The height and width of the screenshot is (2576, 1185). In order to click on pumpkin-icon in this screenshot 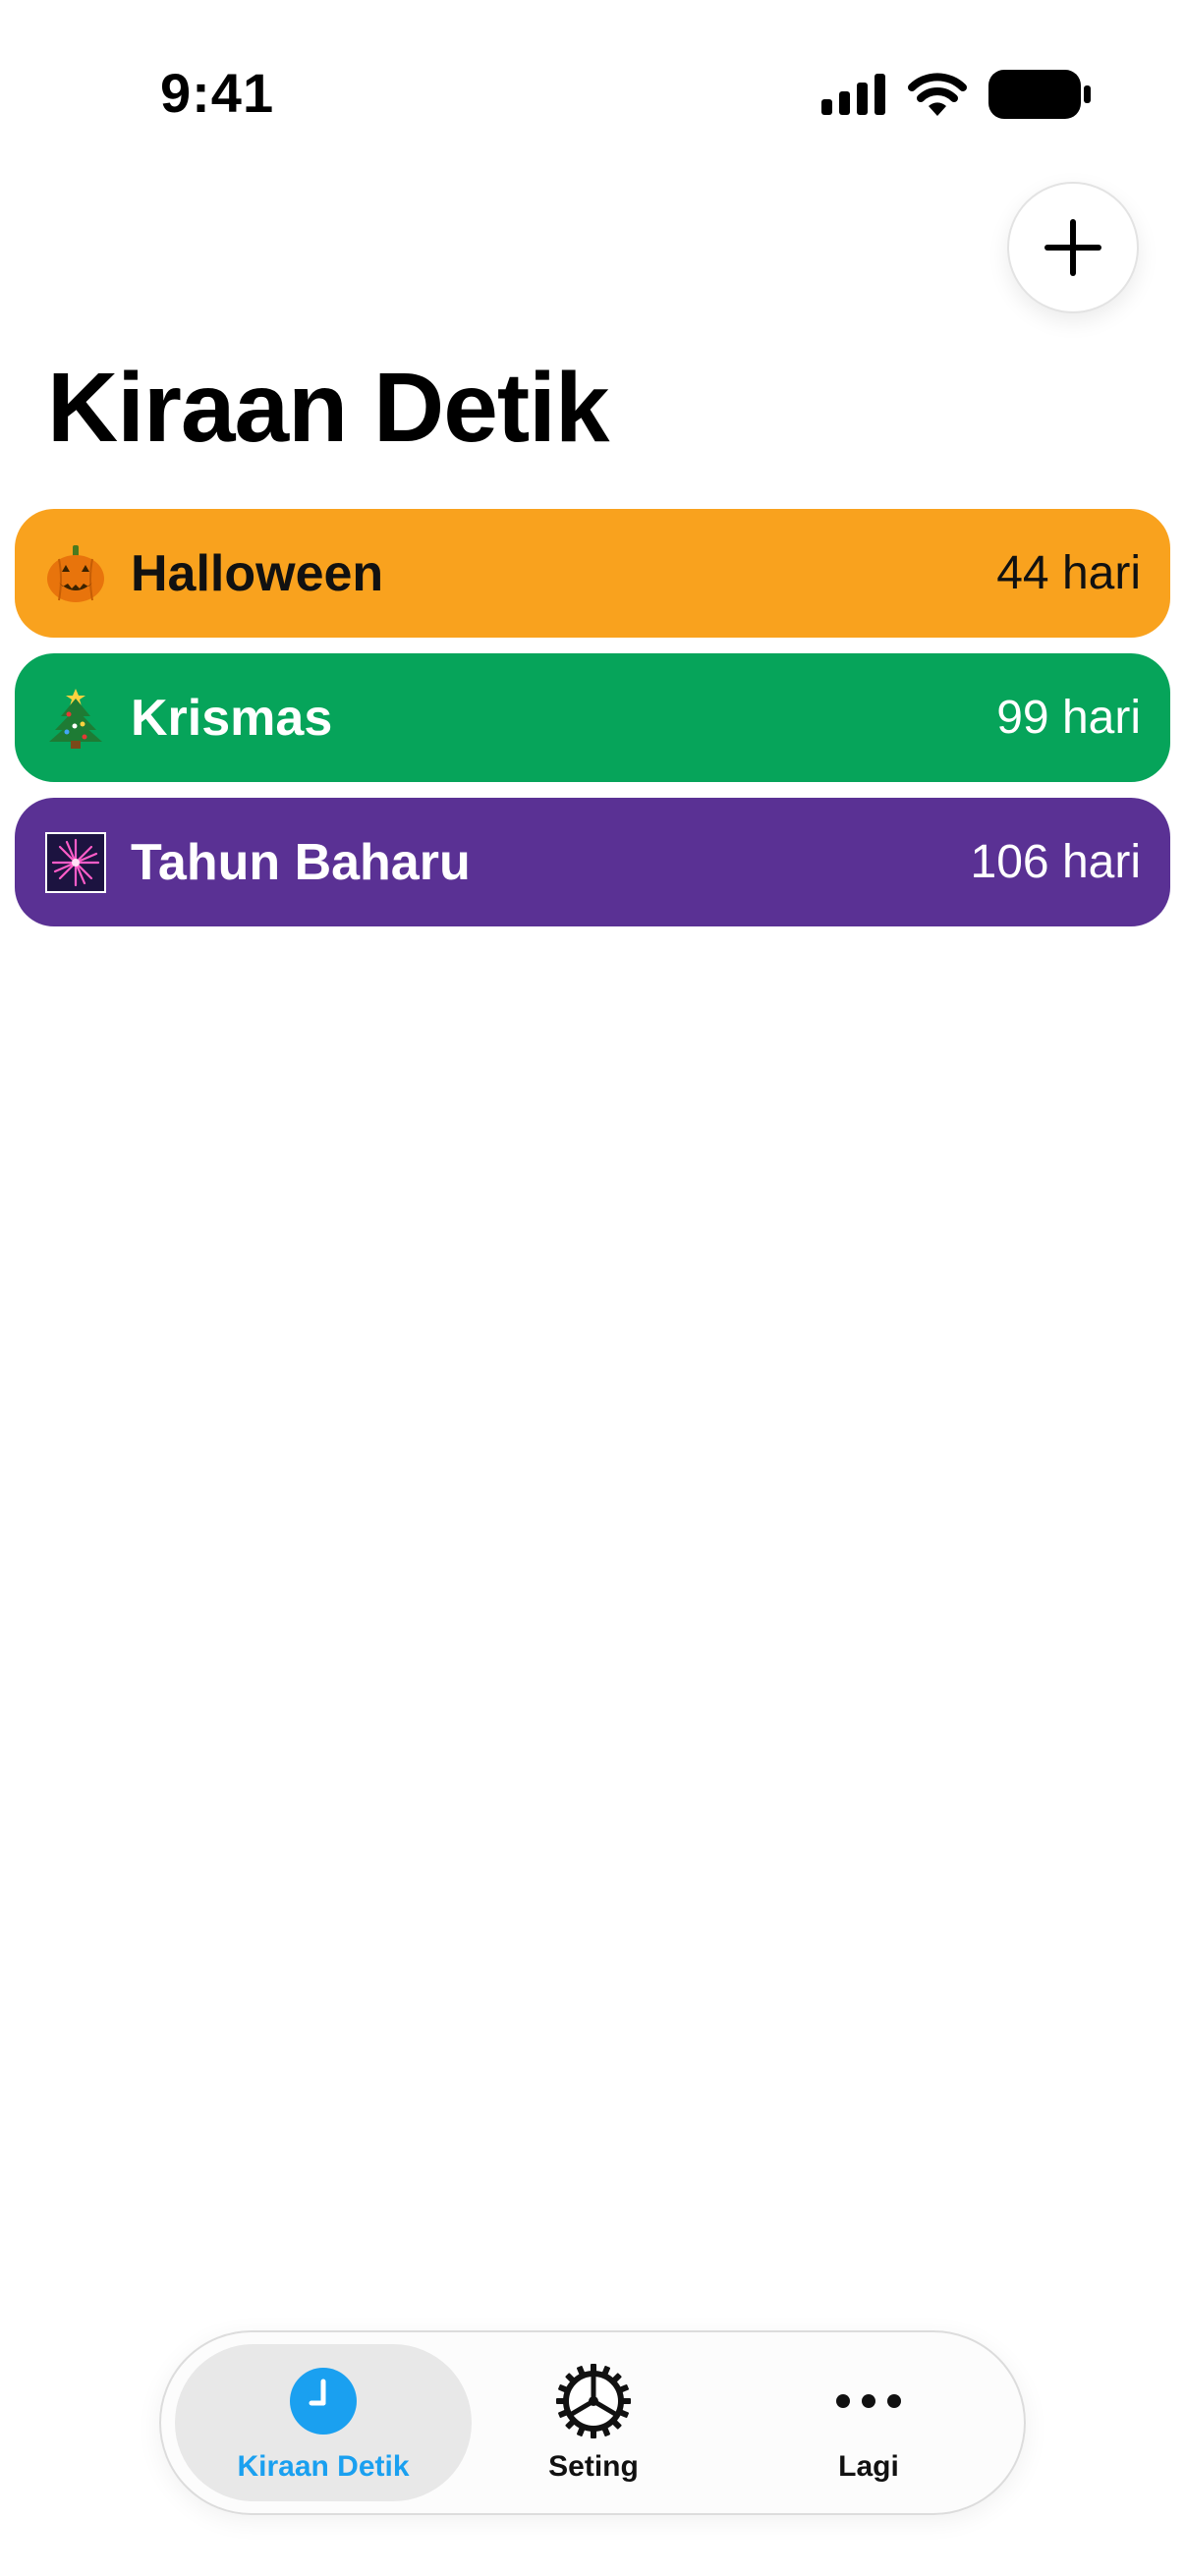, I will do `click(76, 573)`.